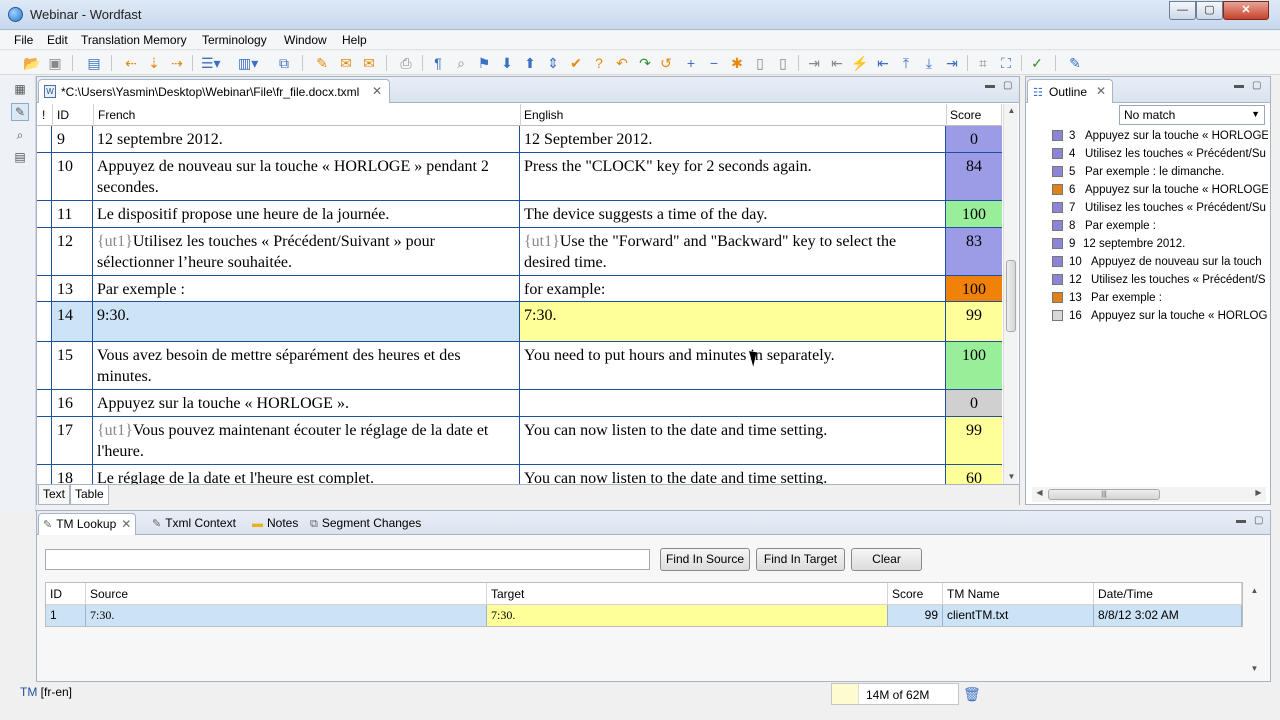 This screenshot has height=720, width=1280. Describe the element at coordinates (1018, 594) in the screenshot. I see `col-tm-name-header: TM Name` at that location.